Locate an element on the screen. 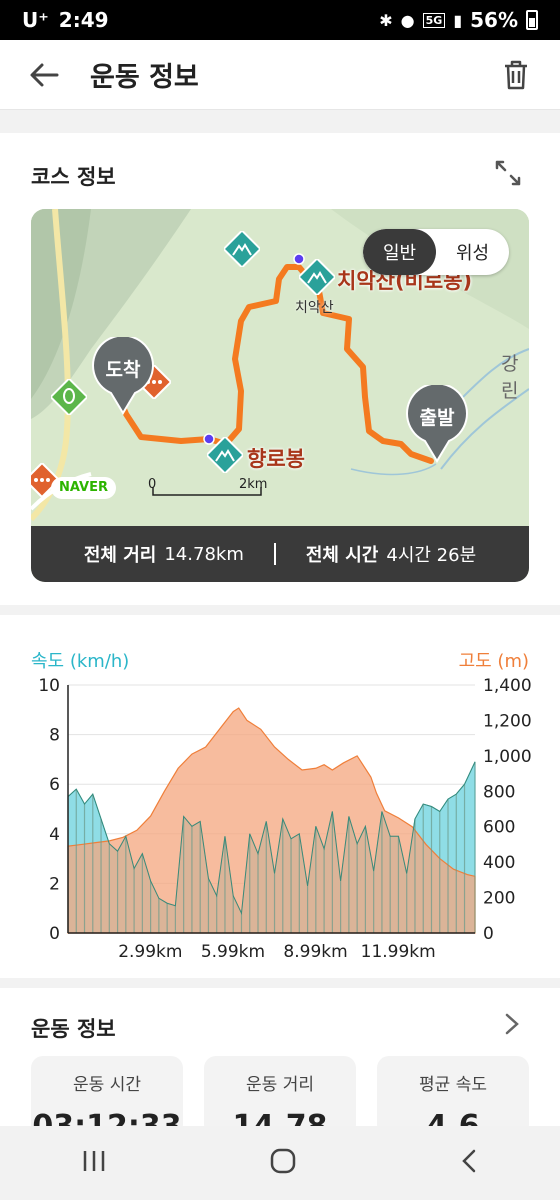 This screenshot has width=560, height=1200. peak2-label: 향로봉 is located at coordinates (276, 459).